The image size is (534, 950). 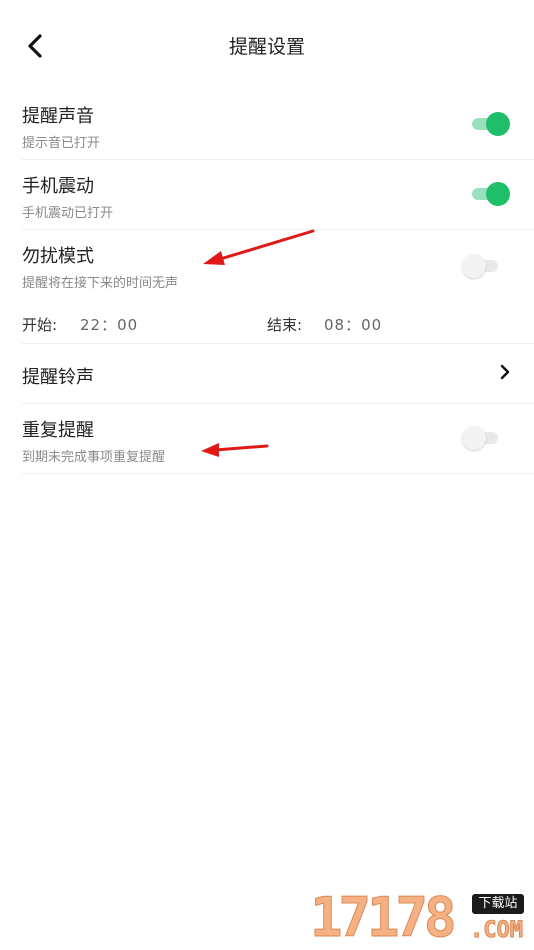 I want to click on site-watermark: 17178 下载站 .COM, so click(x=420, y=917).